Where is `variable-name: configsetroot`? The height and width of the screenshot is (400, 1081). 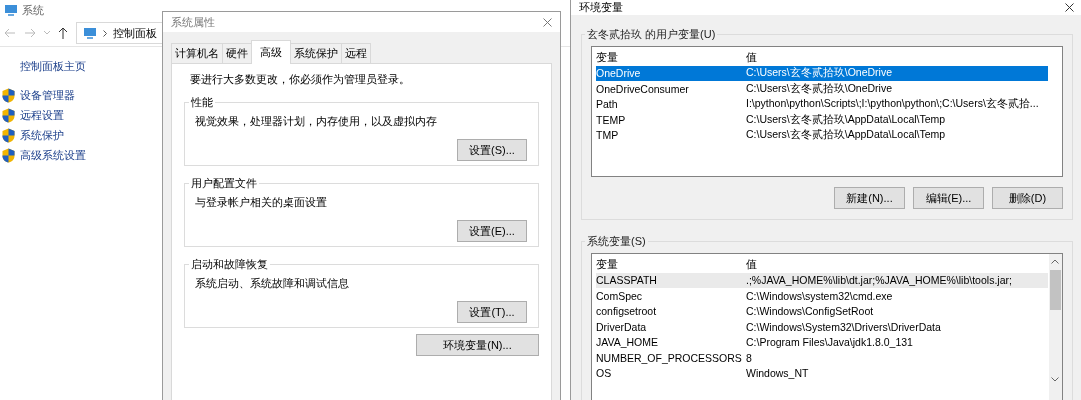 variable-name: configsetroot is located at coordinates (627, 311).